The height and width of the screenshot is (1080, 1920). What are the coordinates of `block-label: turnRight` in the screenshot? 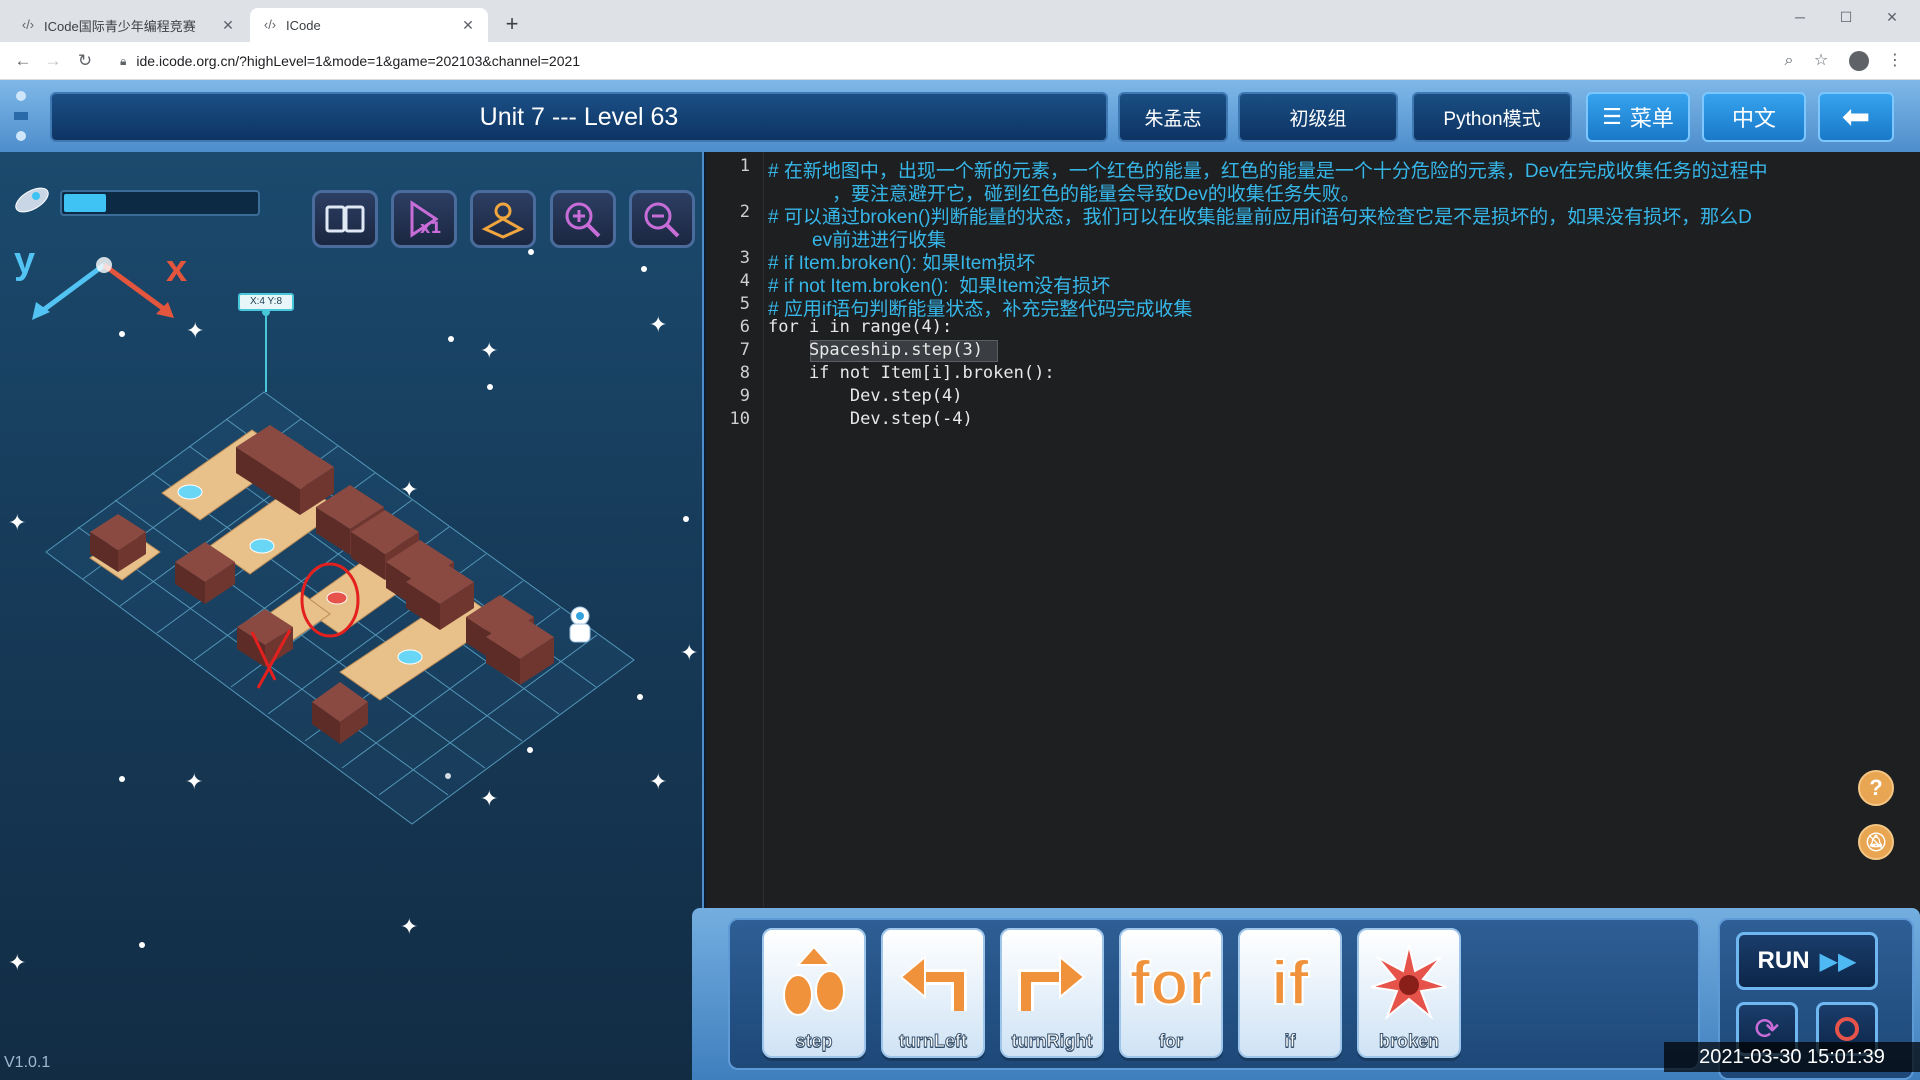 It's located at (1052, 1041).